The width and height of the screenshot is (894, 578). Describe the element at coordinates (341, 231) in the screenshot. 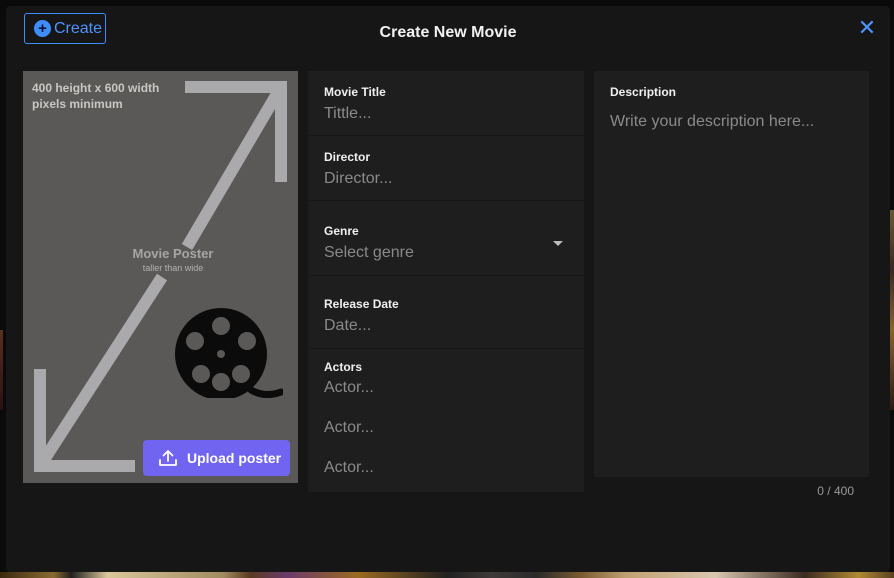

I see `genre-label: Genre` at that location.